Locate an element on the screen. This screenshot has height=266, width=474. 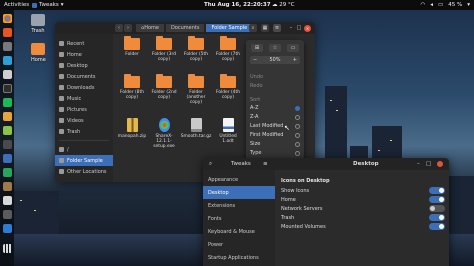
camera-icon is located at coordinates (7, 214).